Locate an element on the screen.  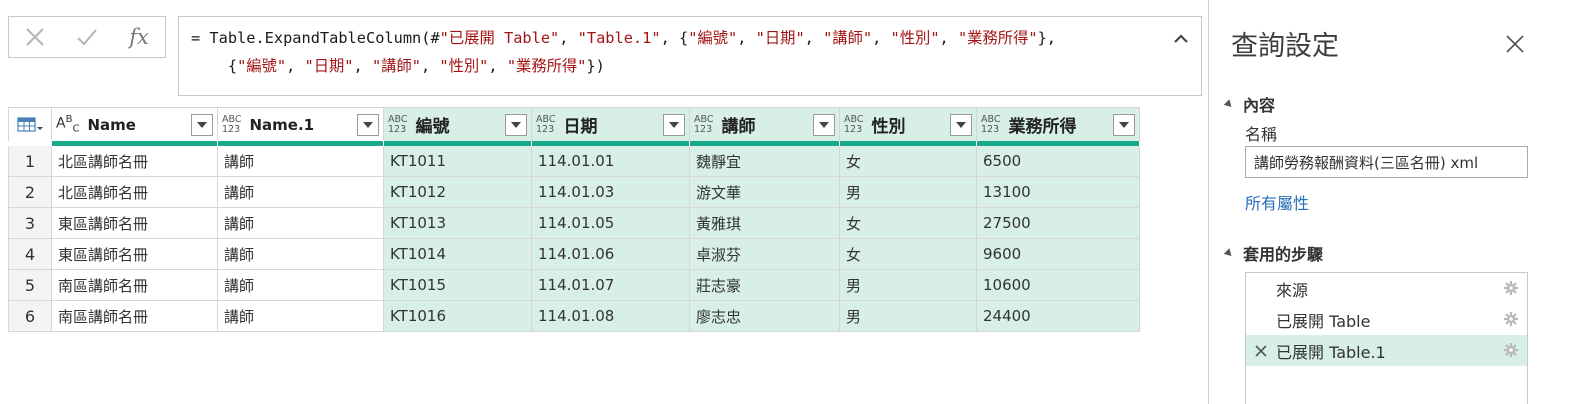
table-cell: KT1016 is located at coordinates (458, 316).